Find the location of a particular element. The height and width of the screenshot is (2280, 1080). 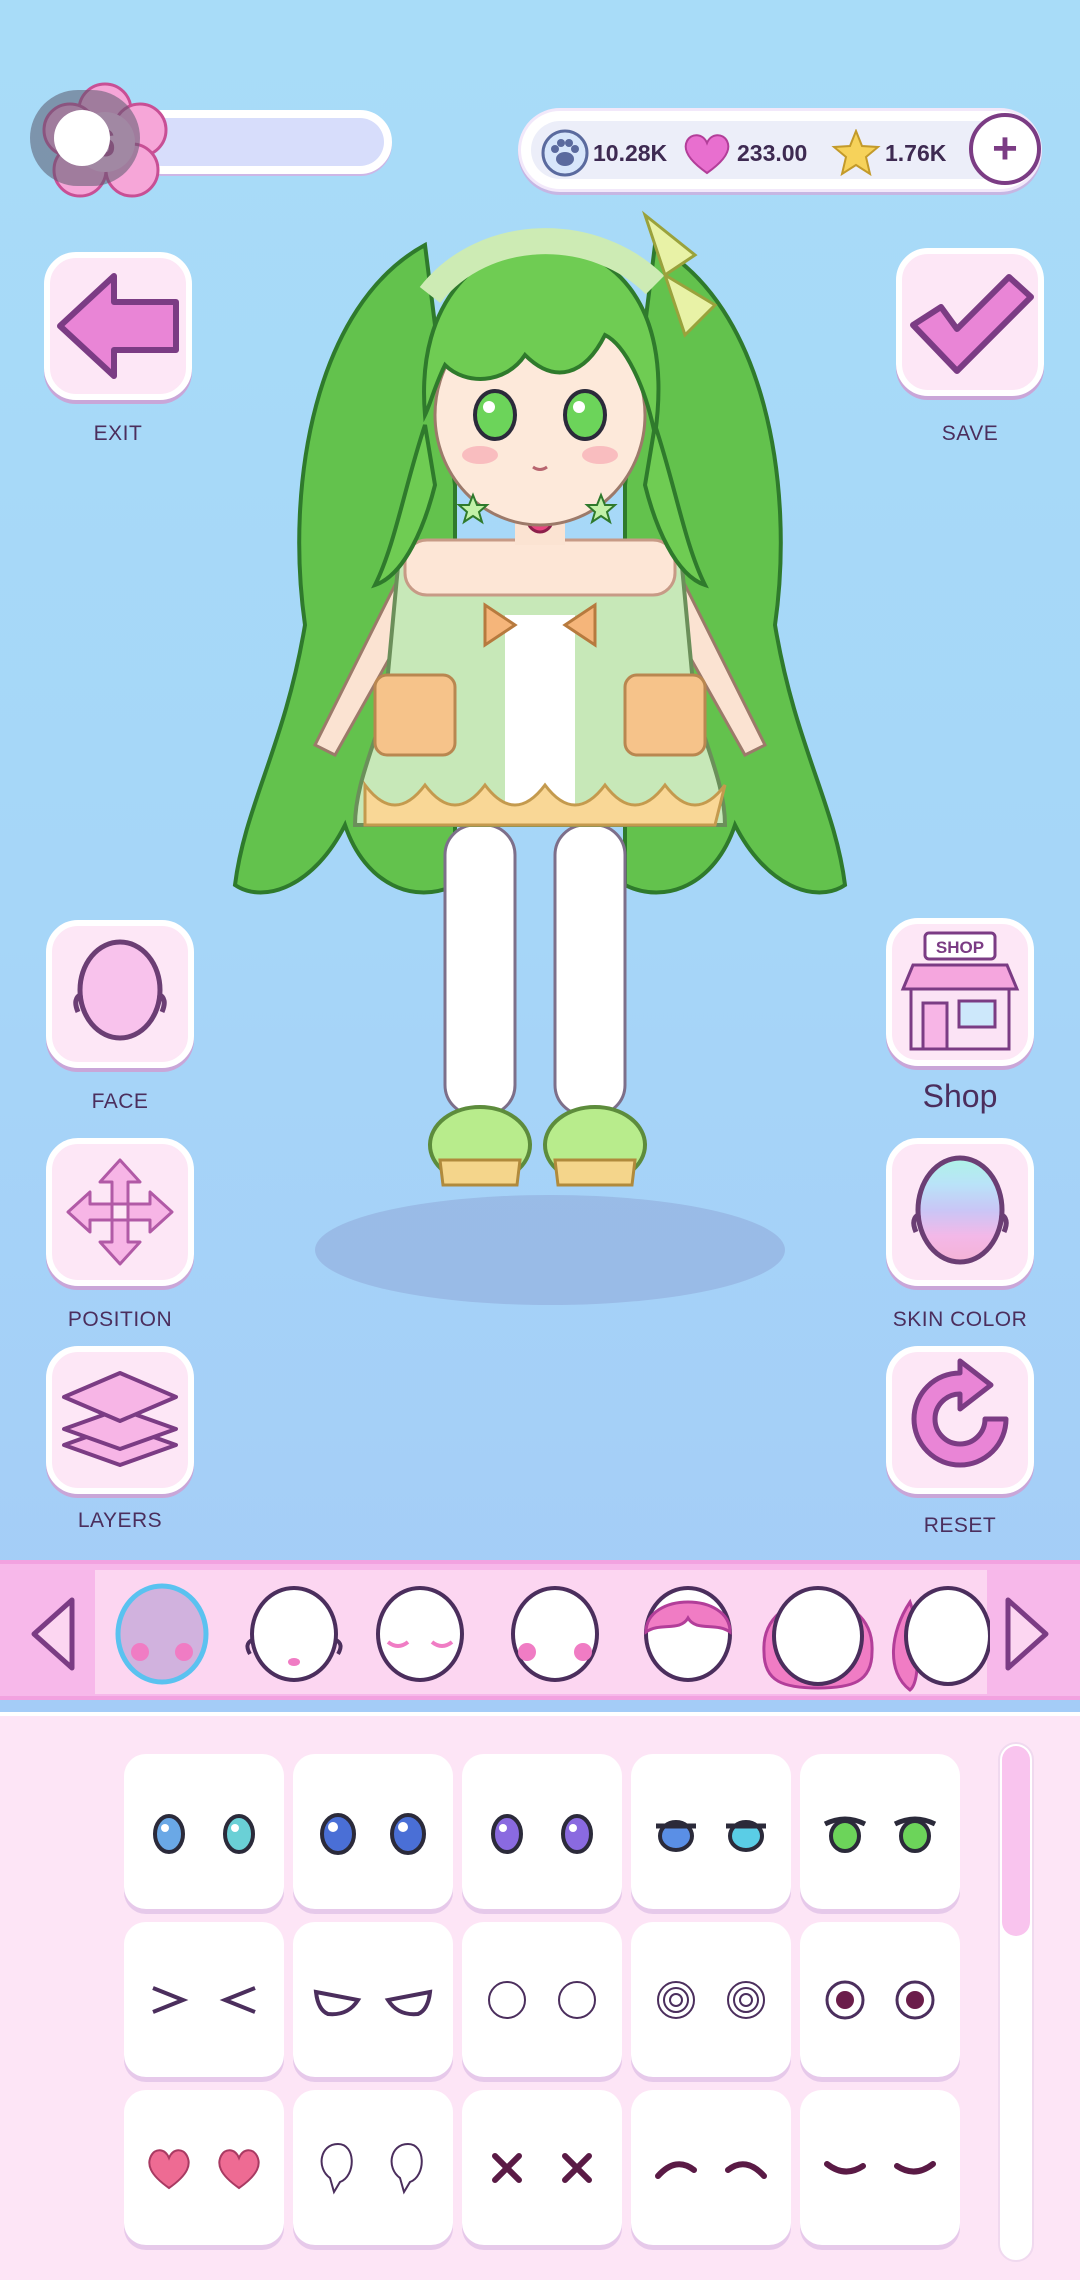

base-head-icon is located at coordinates (162, 1634).